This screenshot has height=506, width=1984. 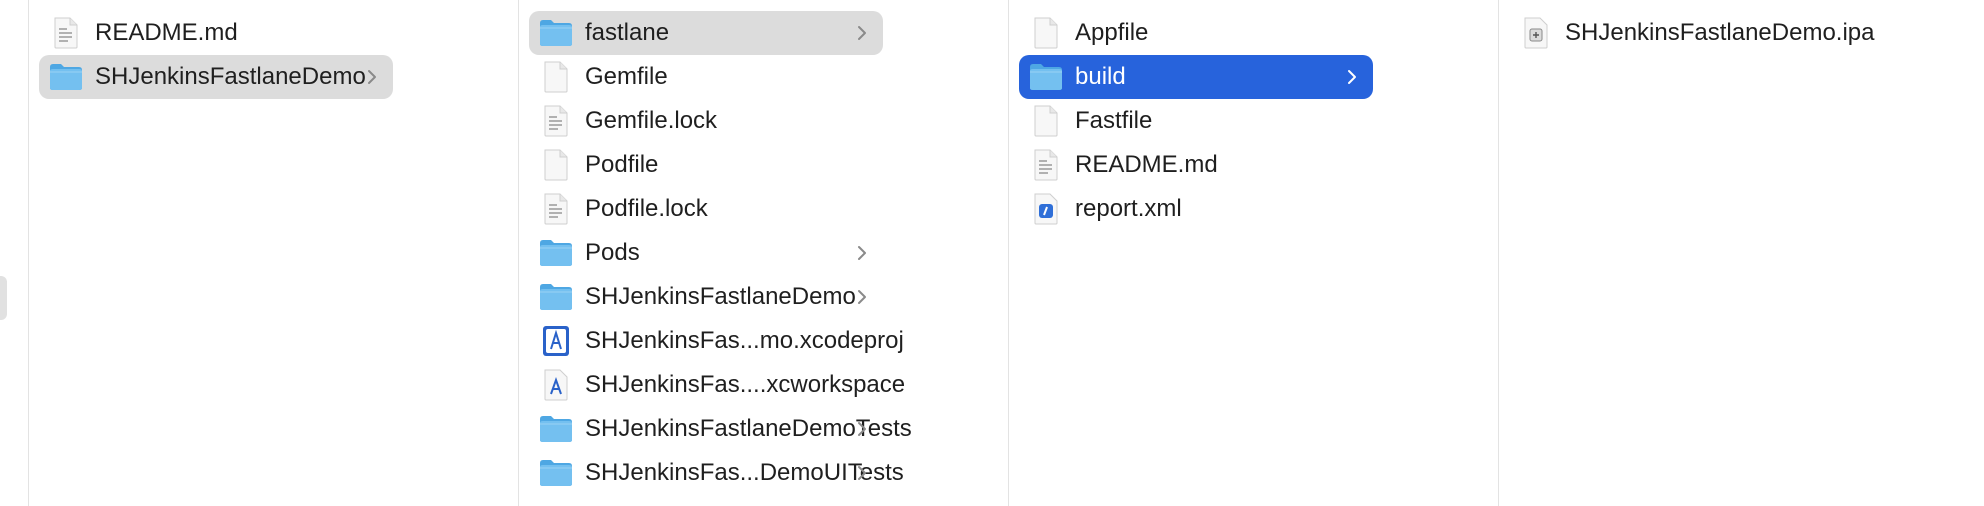 I want to click on xcodeproj-icon, so click(x=556, y=341).